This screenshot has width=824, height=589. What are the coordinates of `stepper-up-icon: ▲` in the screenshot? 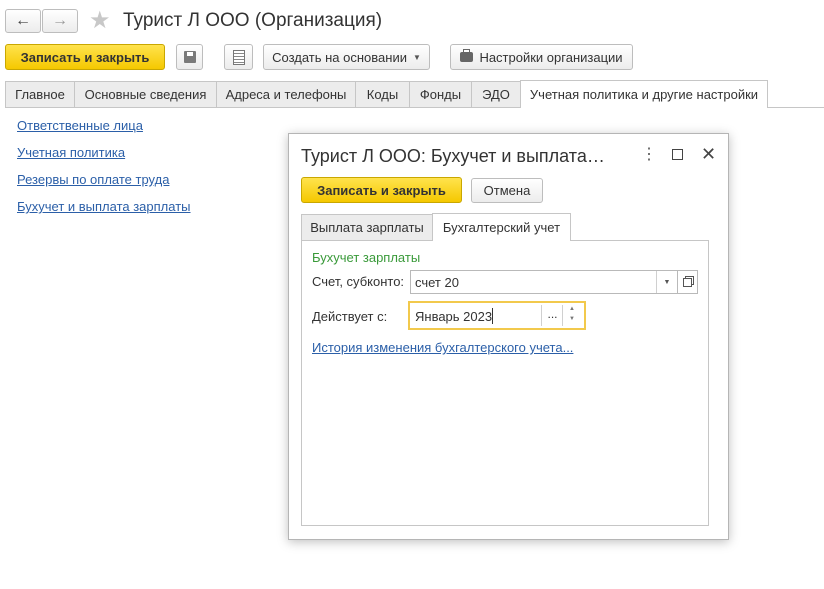 It's located at (572, 309).